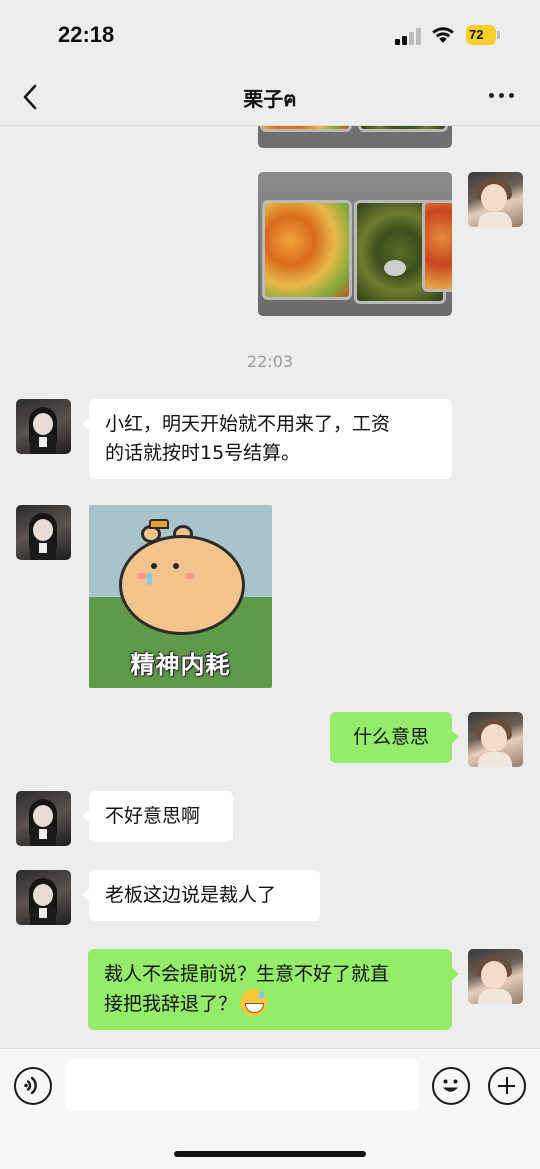 The image size is (540, 1169). I want to click on food-photo-partial, so click(355, 137).